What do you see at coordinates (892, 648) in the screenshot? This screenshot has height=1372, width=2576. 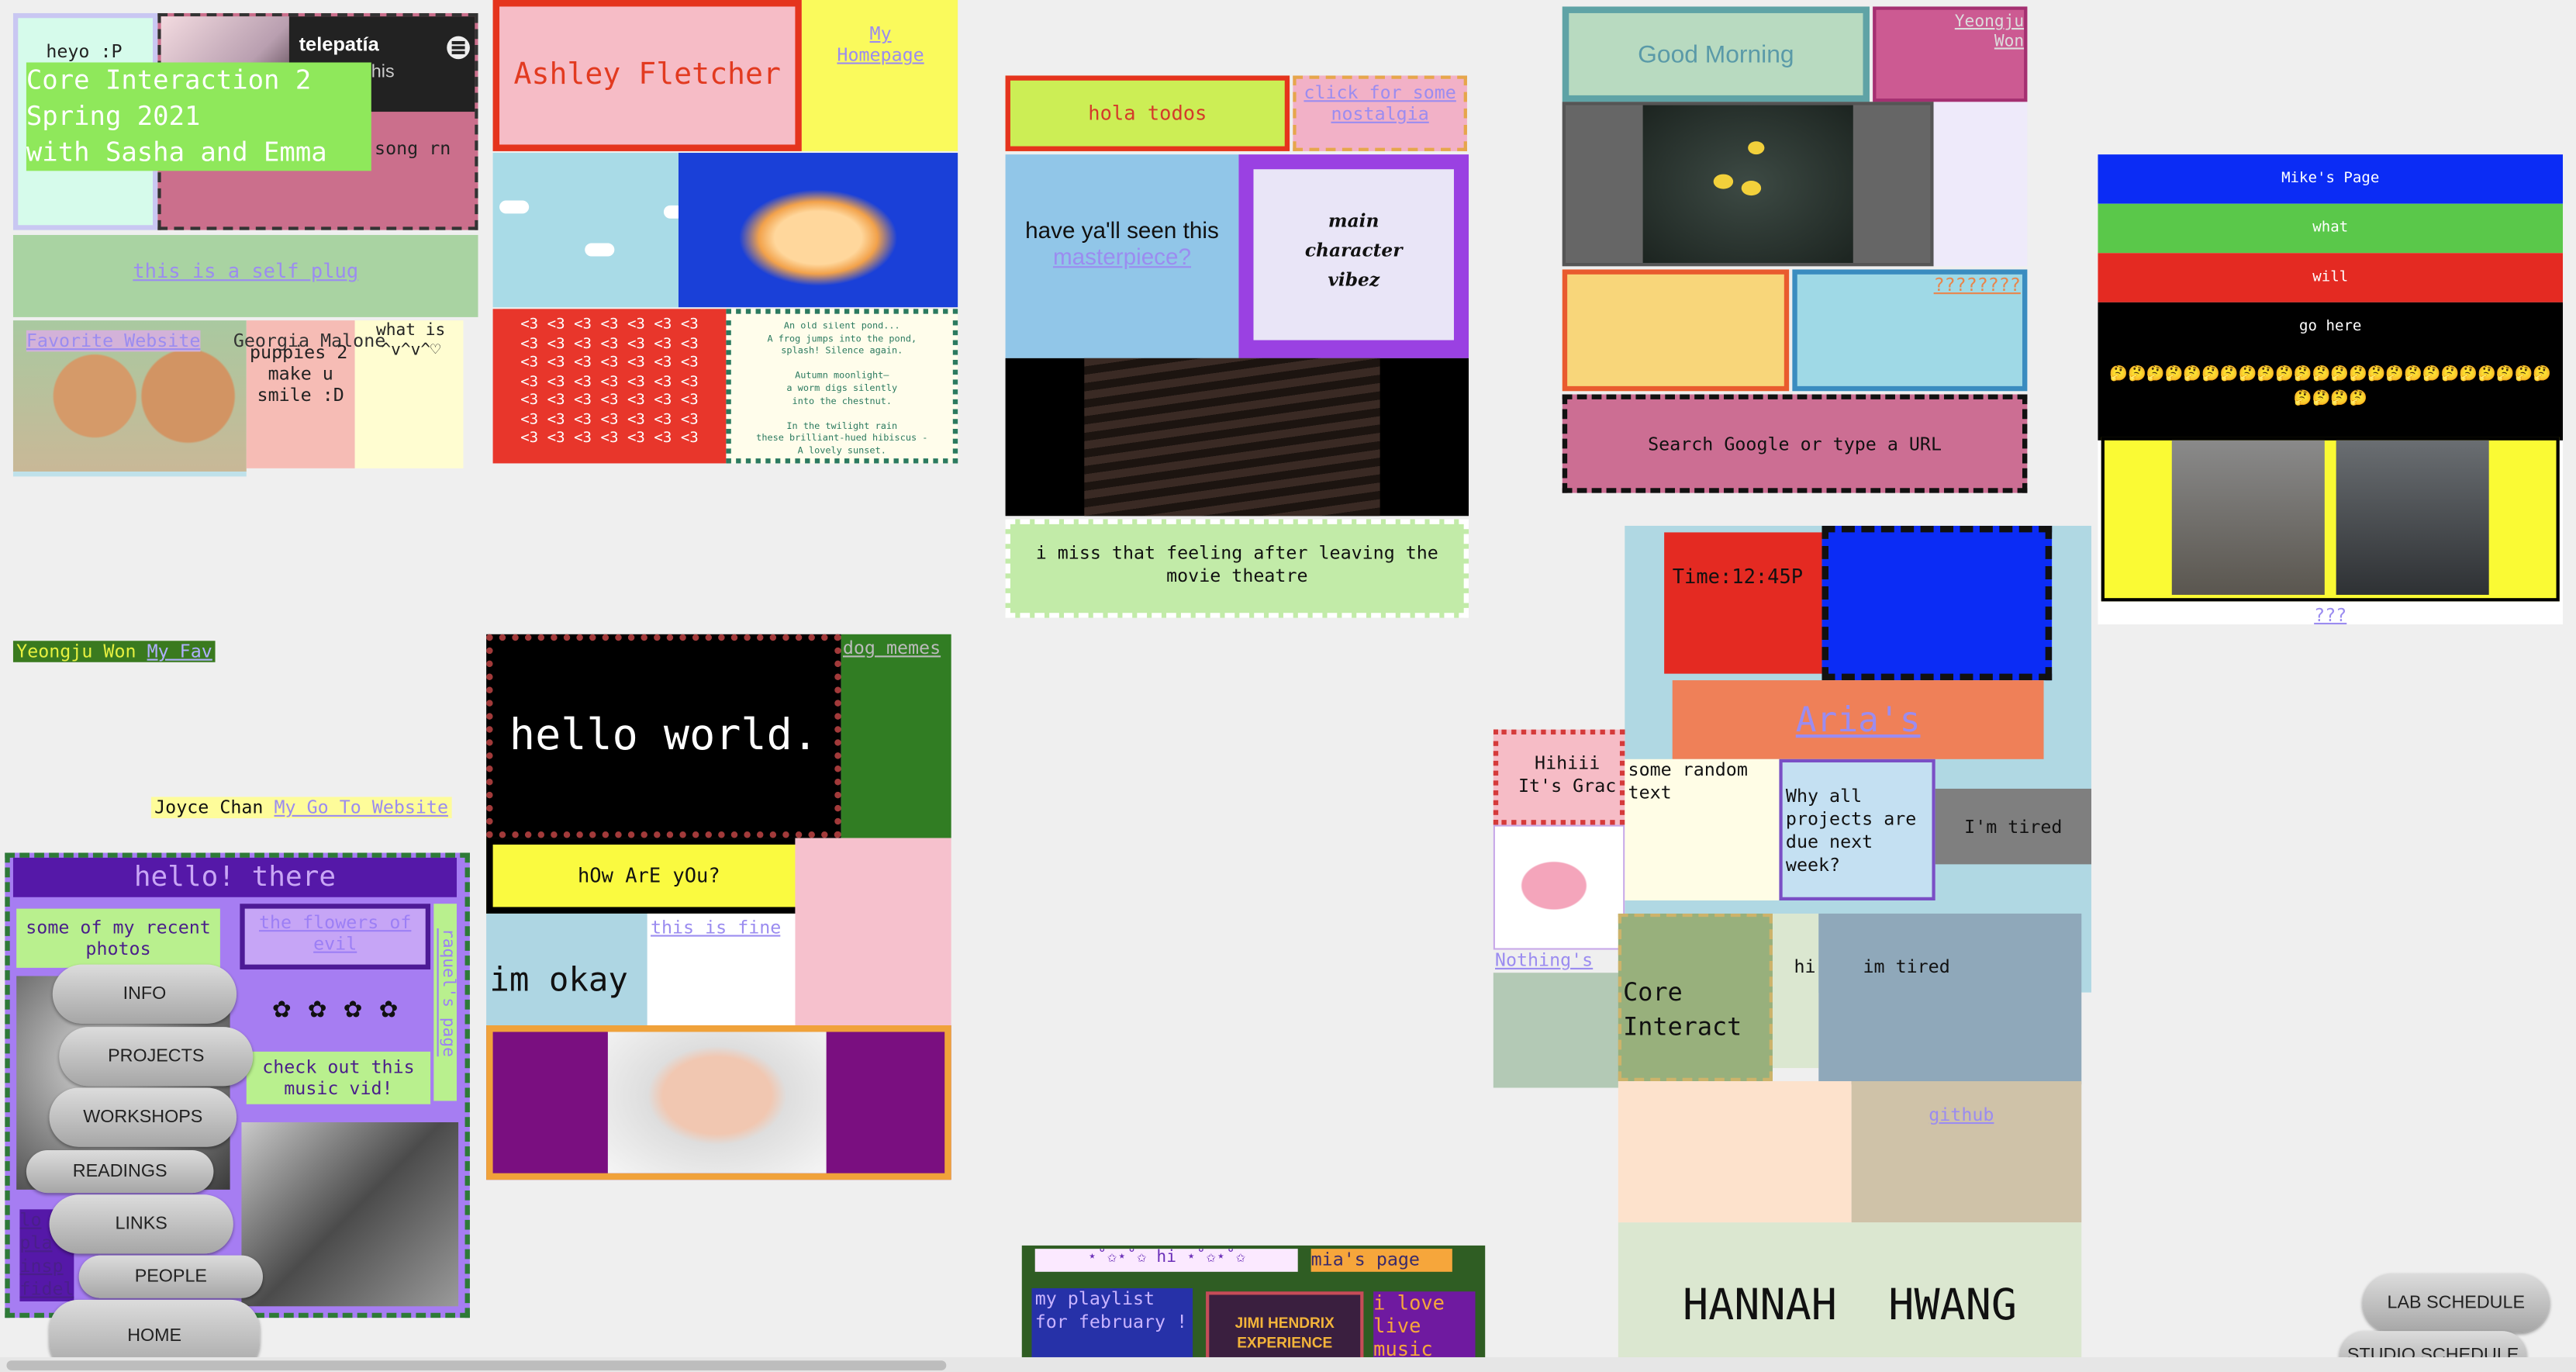 I see `dog-memes-link: dog memes` at bounding box center [892, 648].